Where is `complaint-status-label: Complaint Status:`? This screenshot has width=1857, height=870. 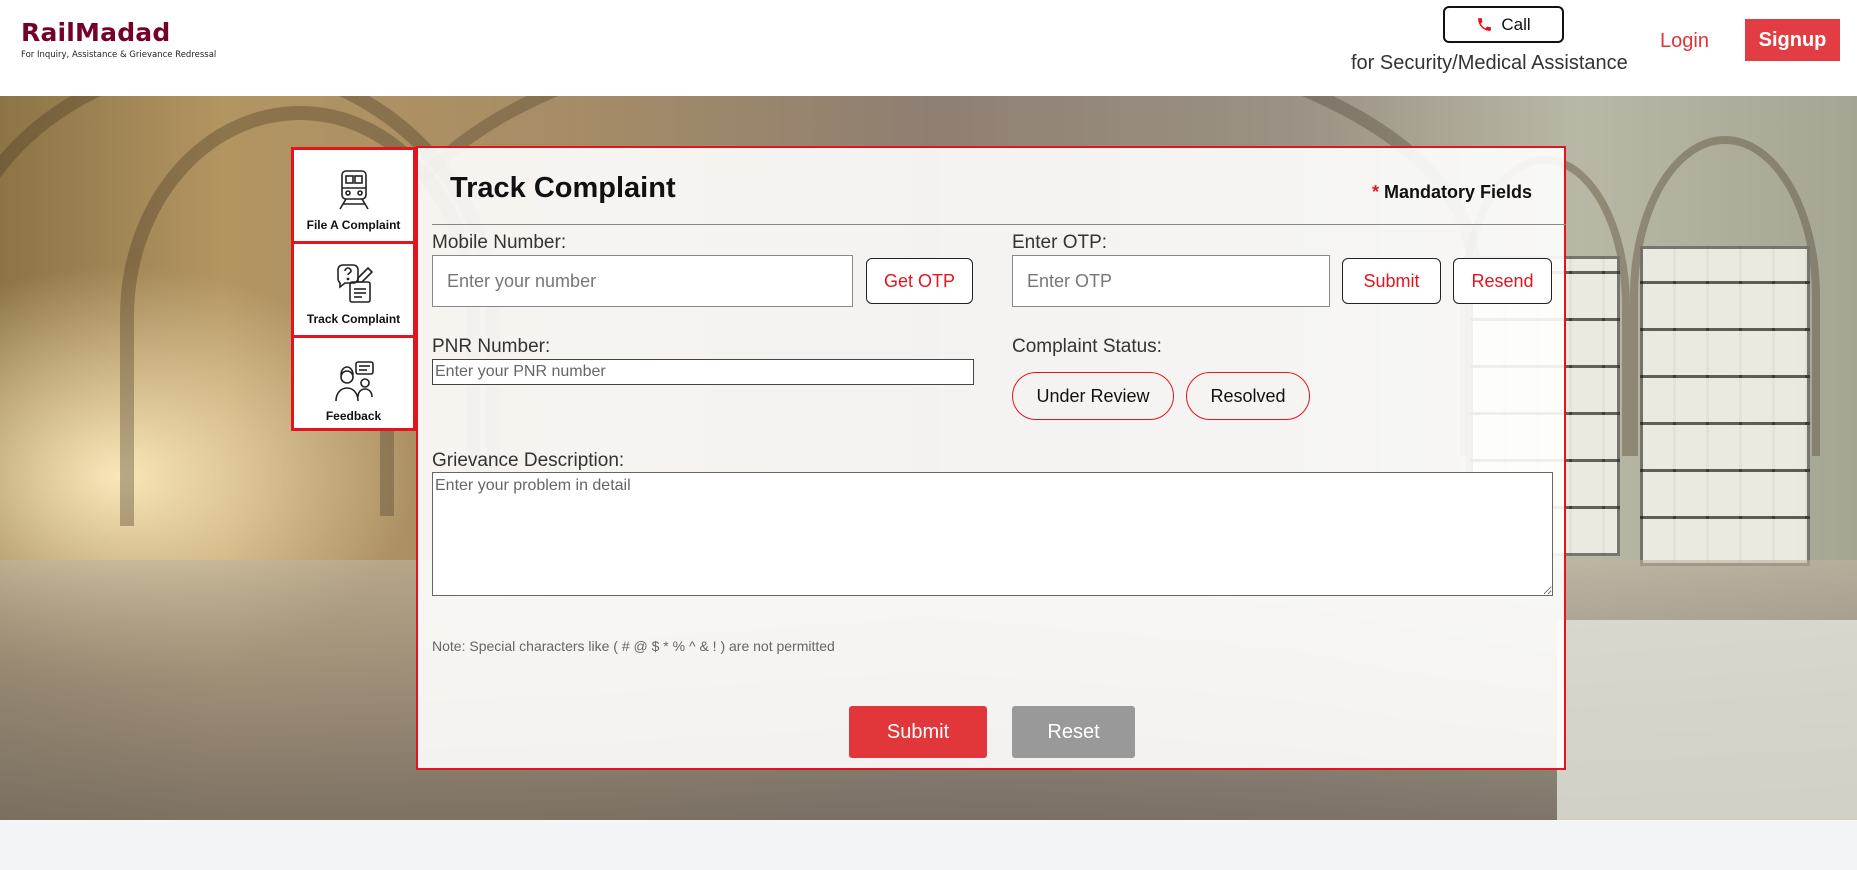
complaint-status-label: Complaint Status: is located at coordinates (1087, 346).